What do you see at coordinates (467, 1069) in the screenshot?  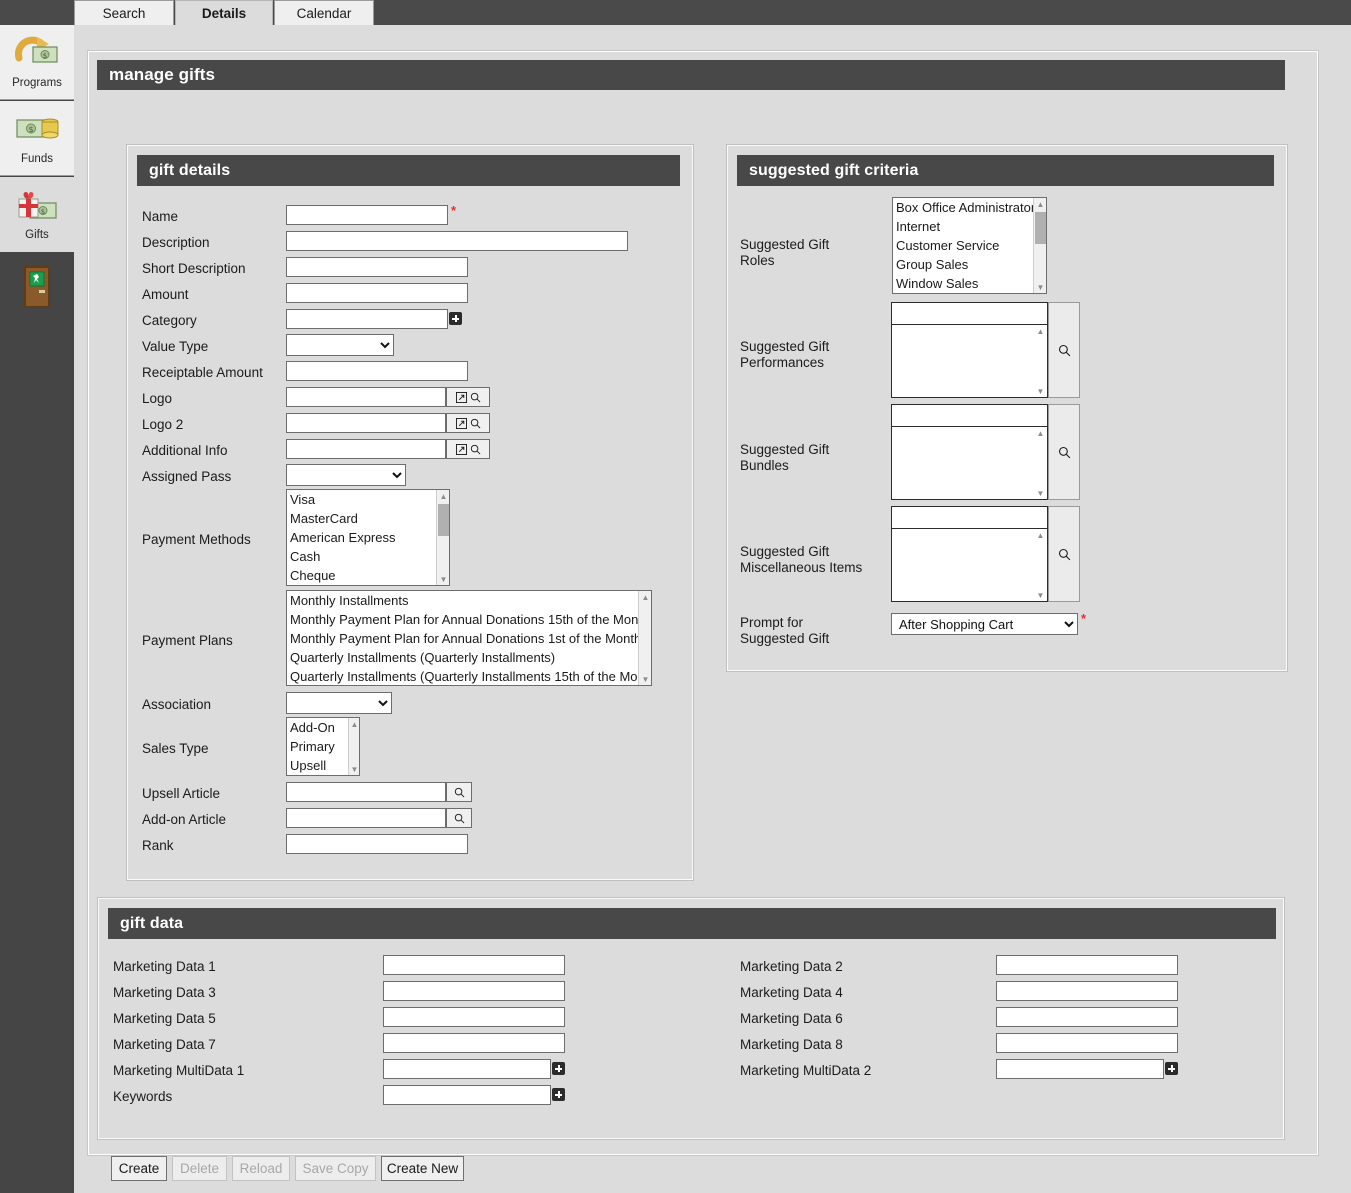 I see `marketing-multidata-1-input` at bounding box center [467, 1069].